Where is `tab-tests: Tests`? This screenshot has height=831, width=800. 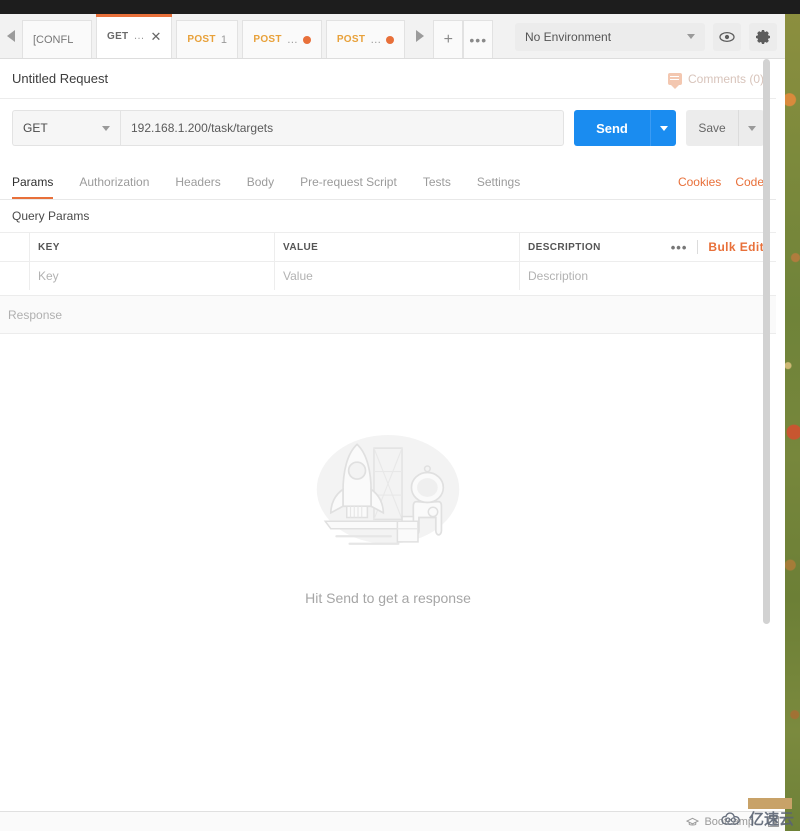 tab-tests: Tests is located at coordinates (437, 181).